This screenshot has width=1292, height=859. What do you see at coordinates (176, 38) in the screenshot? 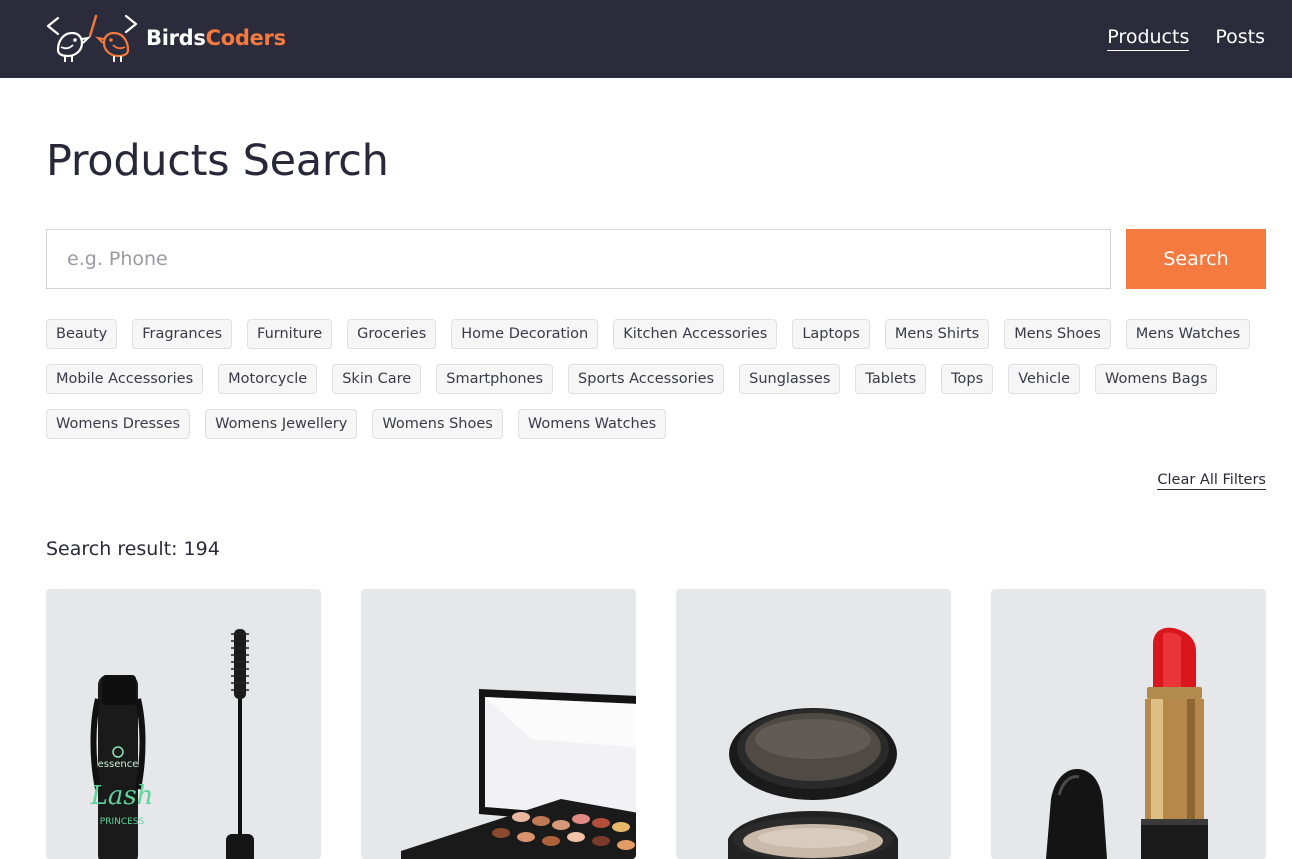
I see `brand-name-part1: Birds` at bounding box center [176, 38].